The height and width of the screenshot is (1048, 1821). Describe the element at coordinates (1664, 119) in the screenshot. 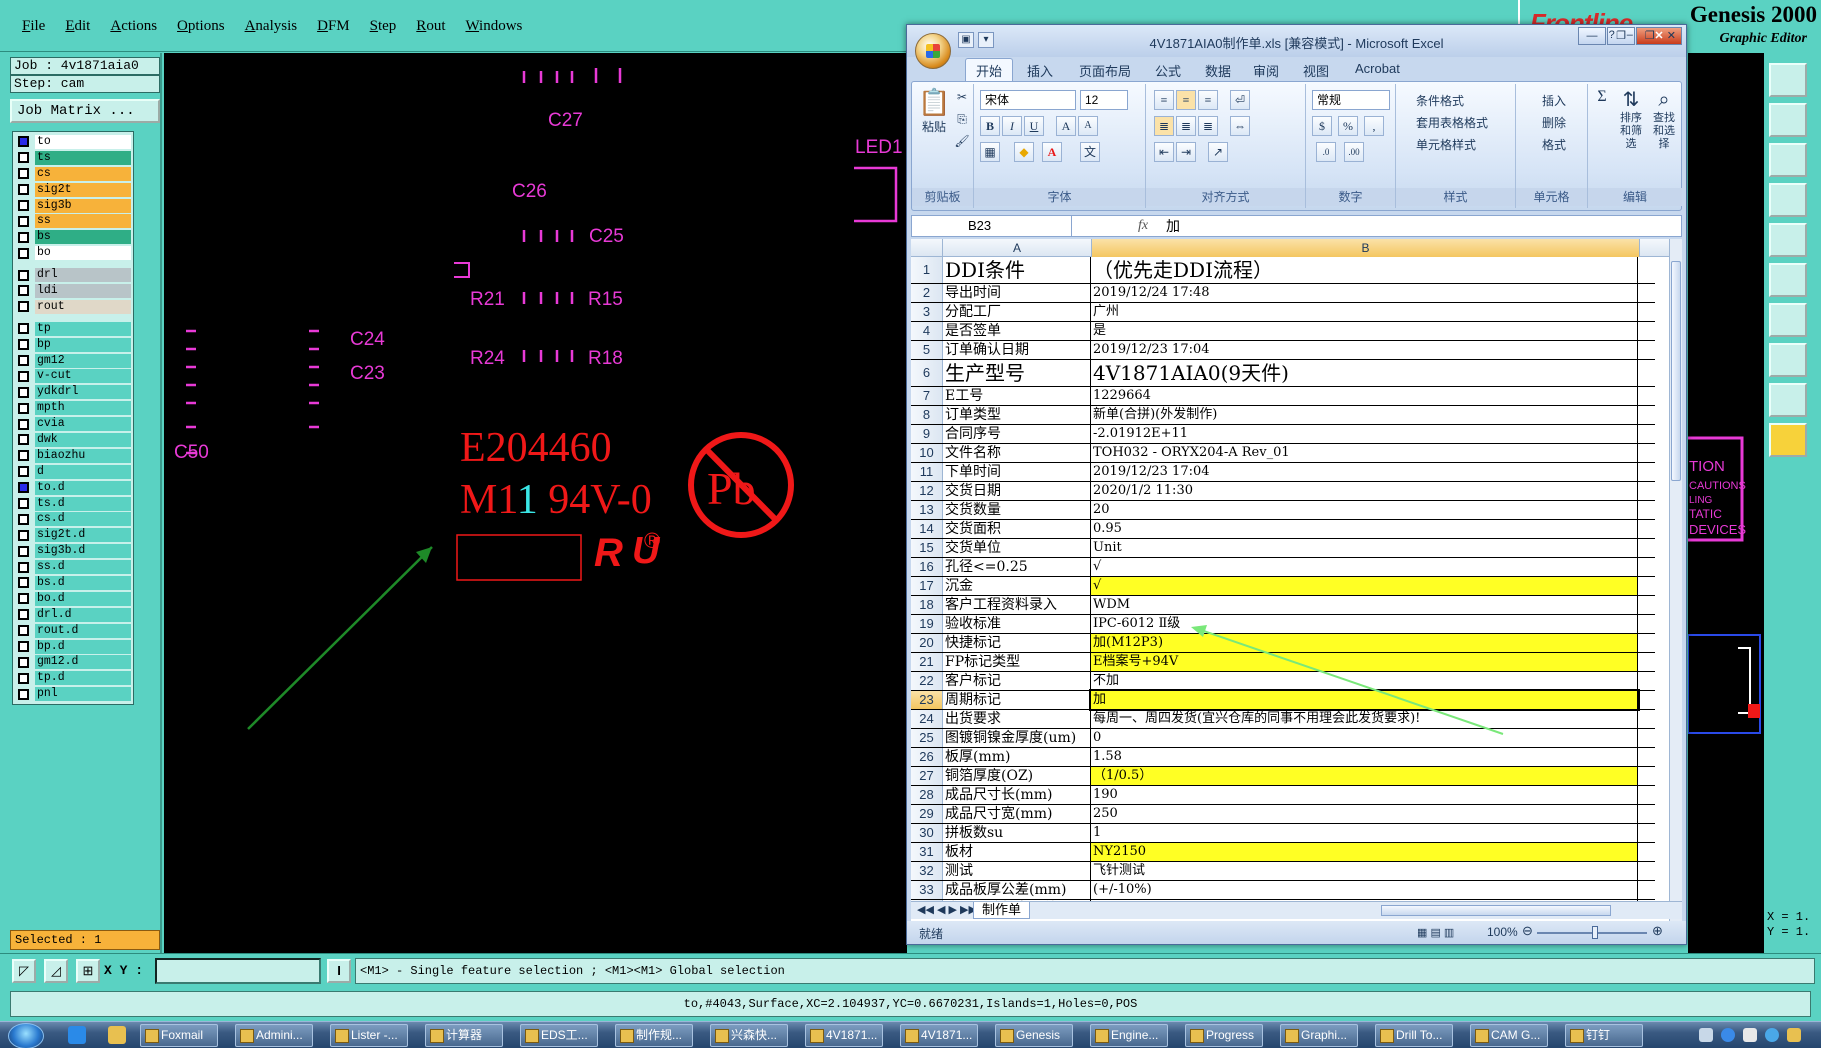

I see `find-select-button: ⌕ 查找和选择` at that location.